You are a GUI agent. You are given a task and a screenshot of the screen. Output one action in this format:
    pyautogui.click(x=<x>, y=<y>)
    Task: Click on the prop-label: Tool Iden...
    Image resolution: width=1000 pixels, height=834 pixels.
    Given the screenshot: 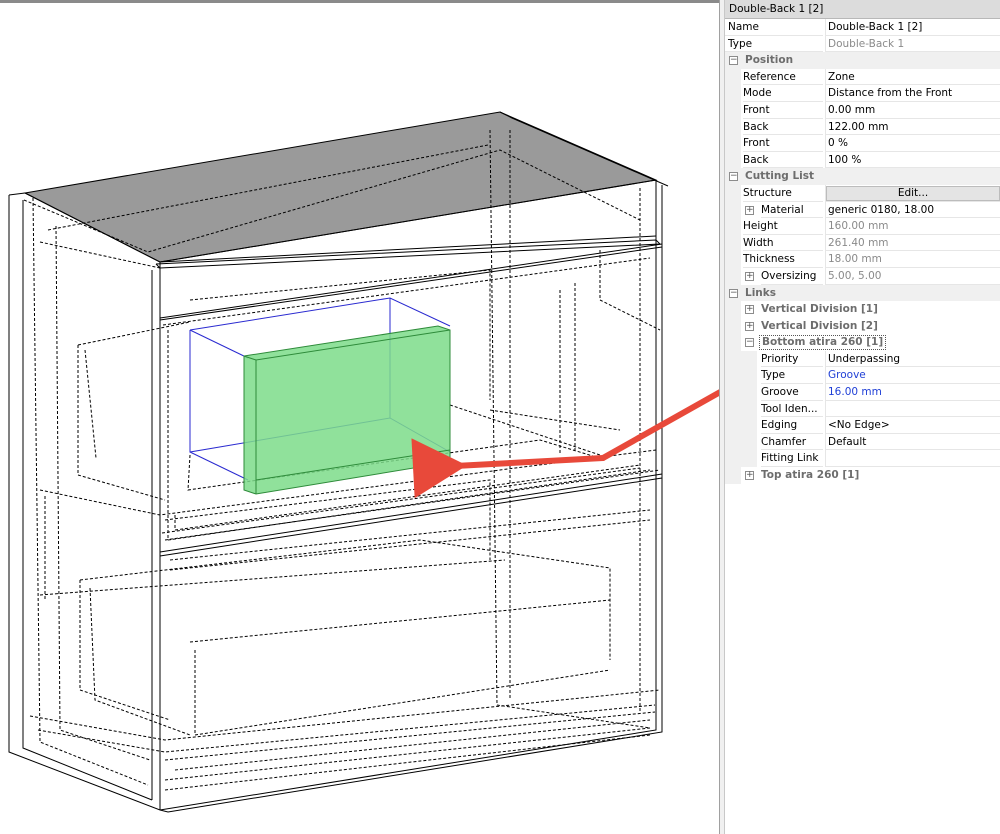 What is the action you would take?
    pyautogui.click(x=792, y=409)
    